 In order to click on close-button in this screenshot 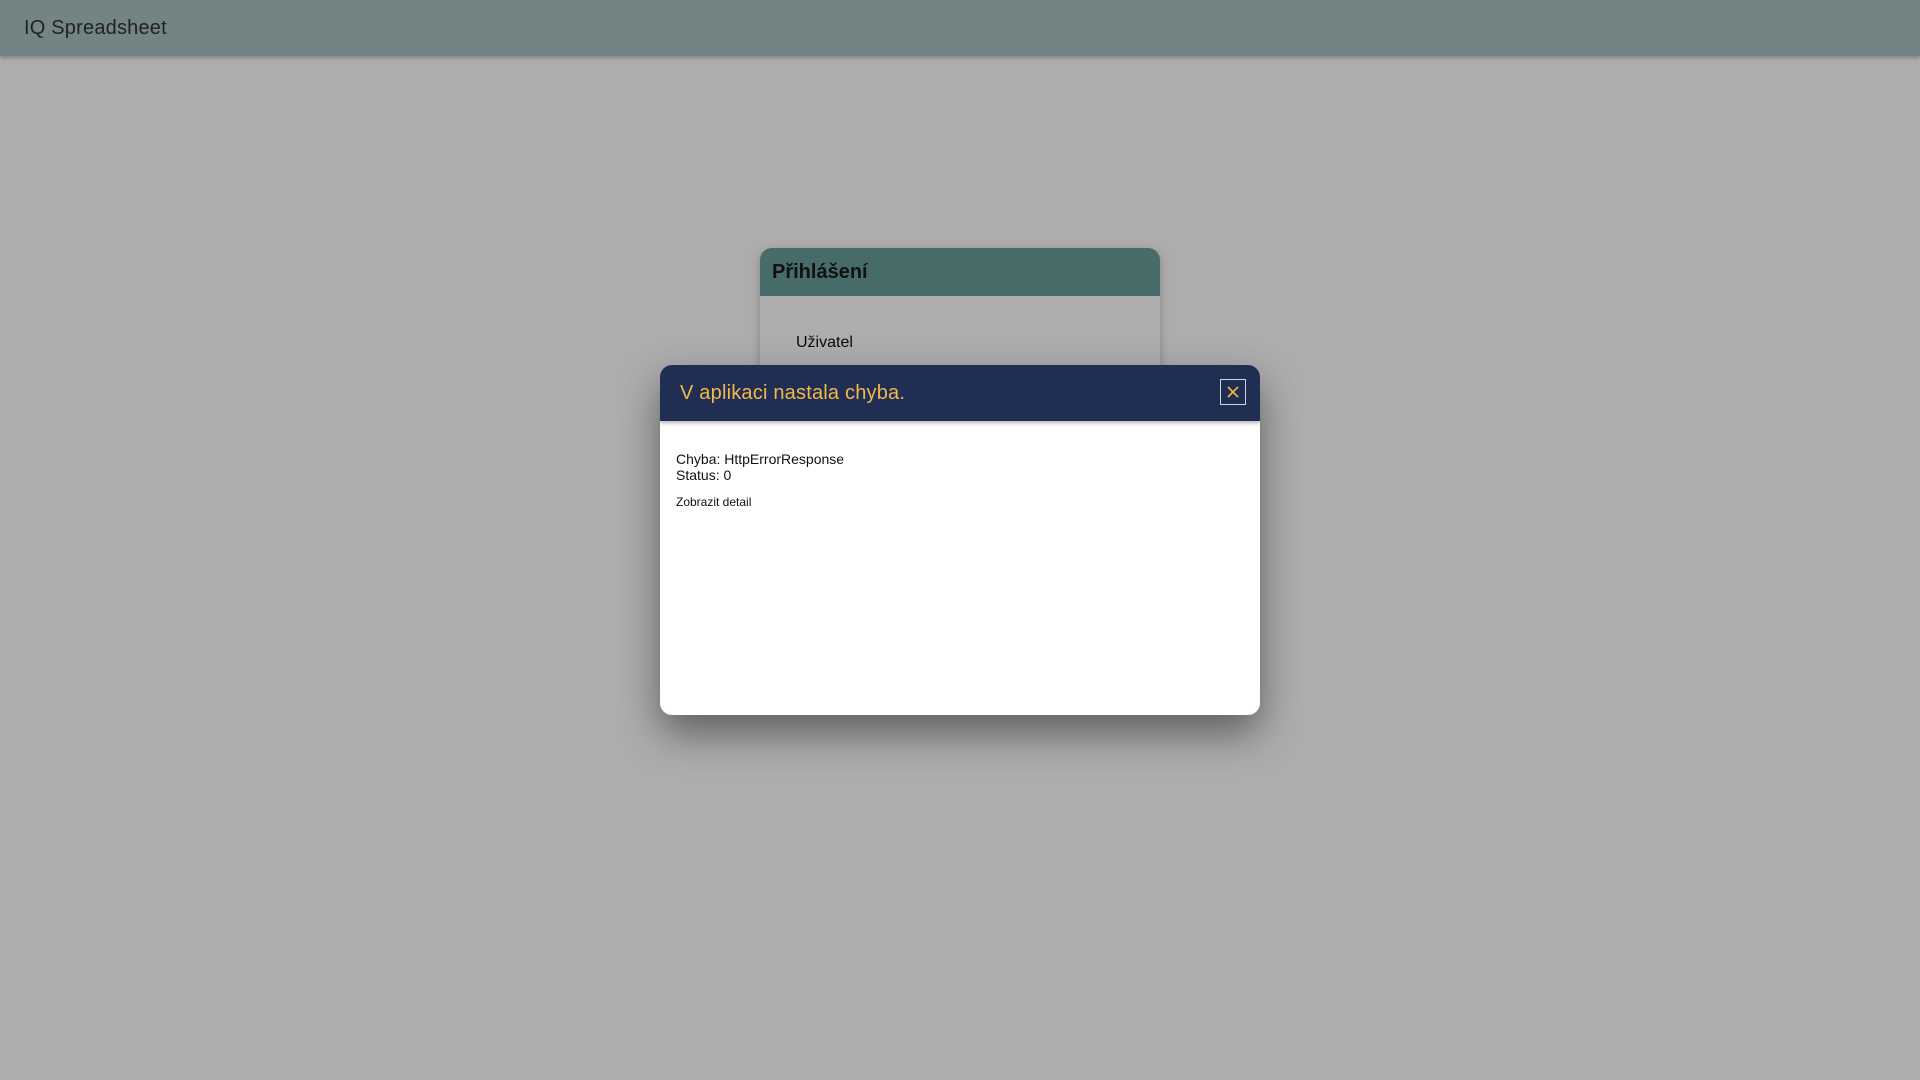, I will do `click(1233, 392)`.